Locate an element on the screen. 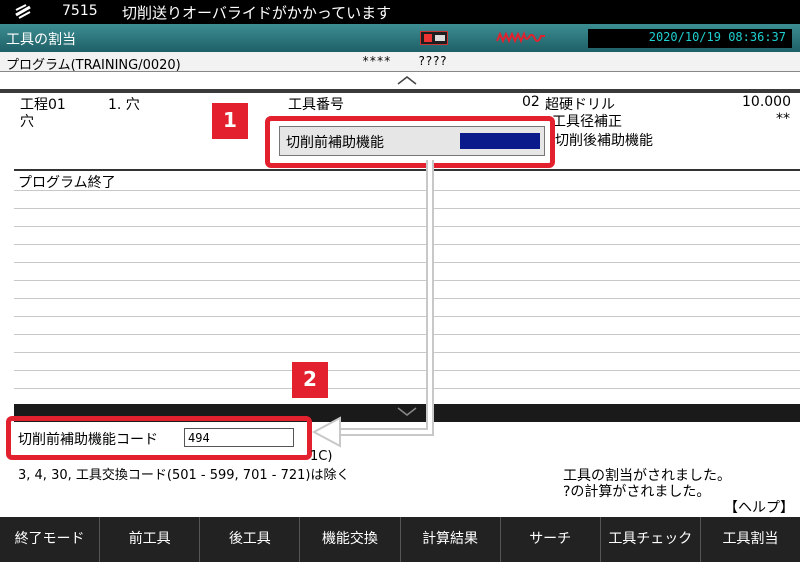 The image size is (800, 562). soft-key-bar: 終了モード 前工具 後工具 機能交換 計算結果 サーチ 工具チェック 工具割当 is located at coordinates (400, 539).